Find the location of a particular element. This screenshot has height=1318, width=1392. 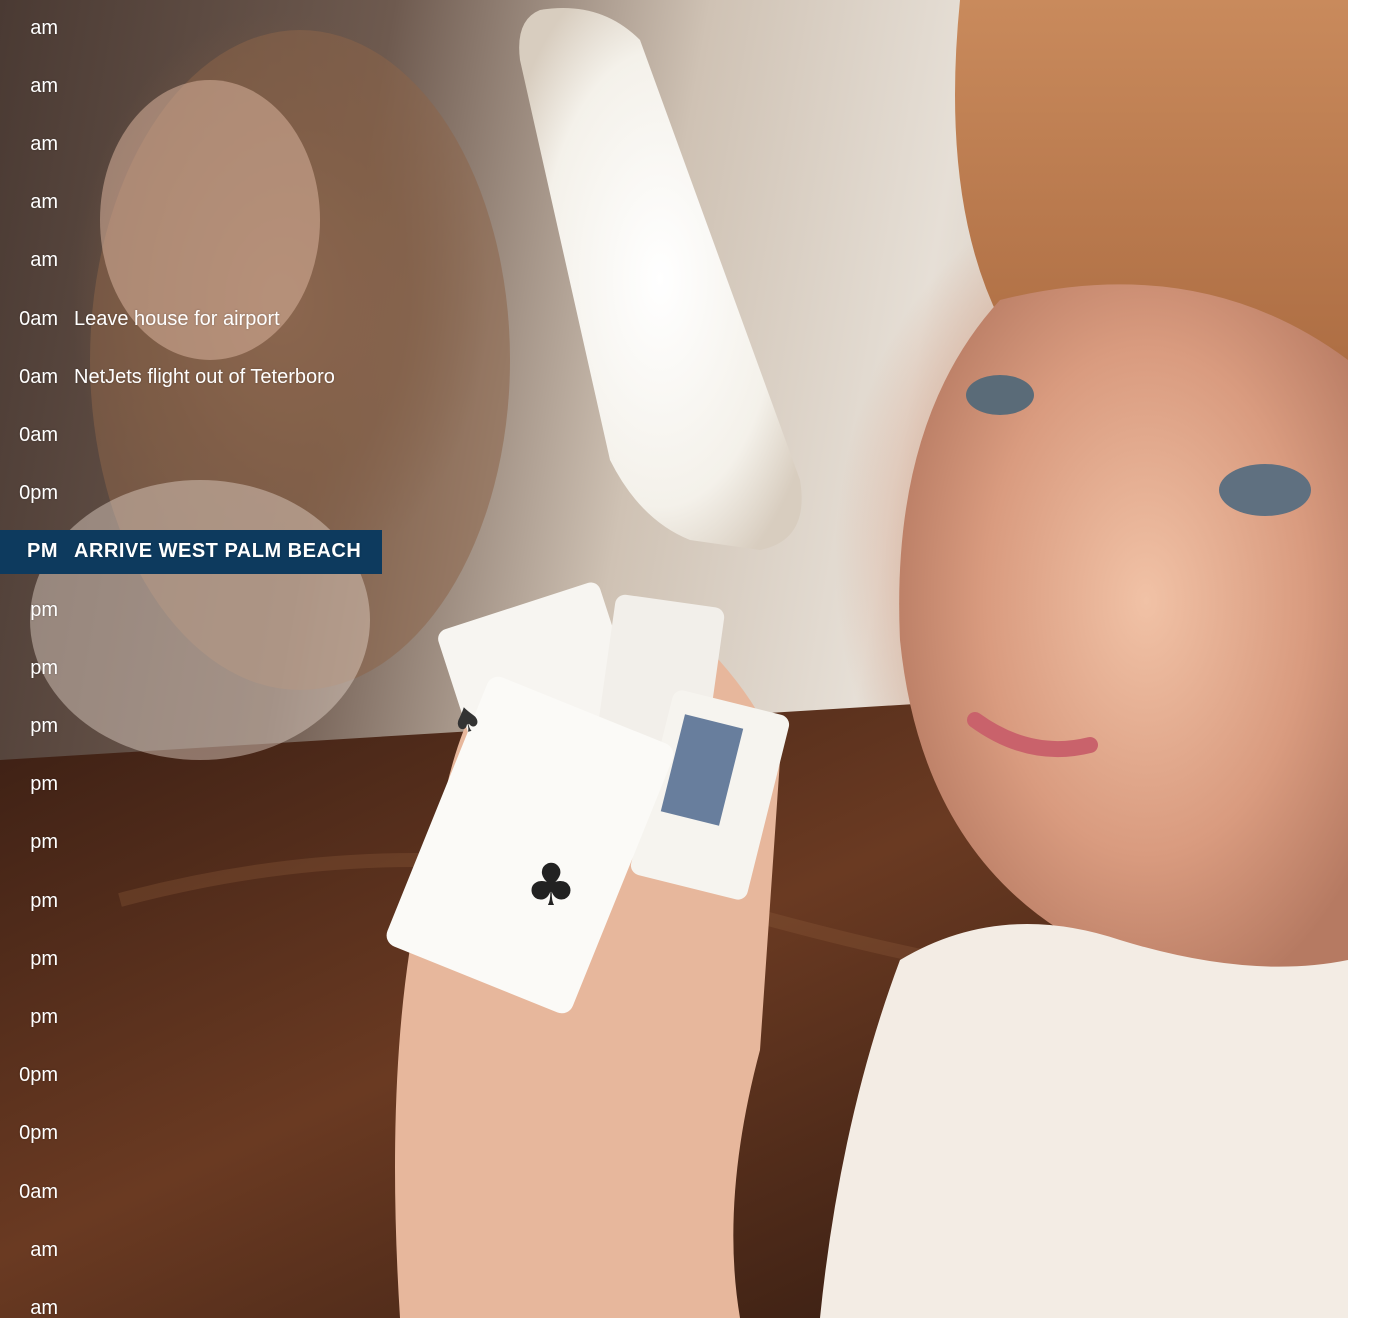

schedule-event: Leave house for airport is located at coordinates (177, 318).